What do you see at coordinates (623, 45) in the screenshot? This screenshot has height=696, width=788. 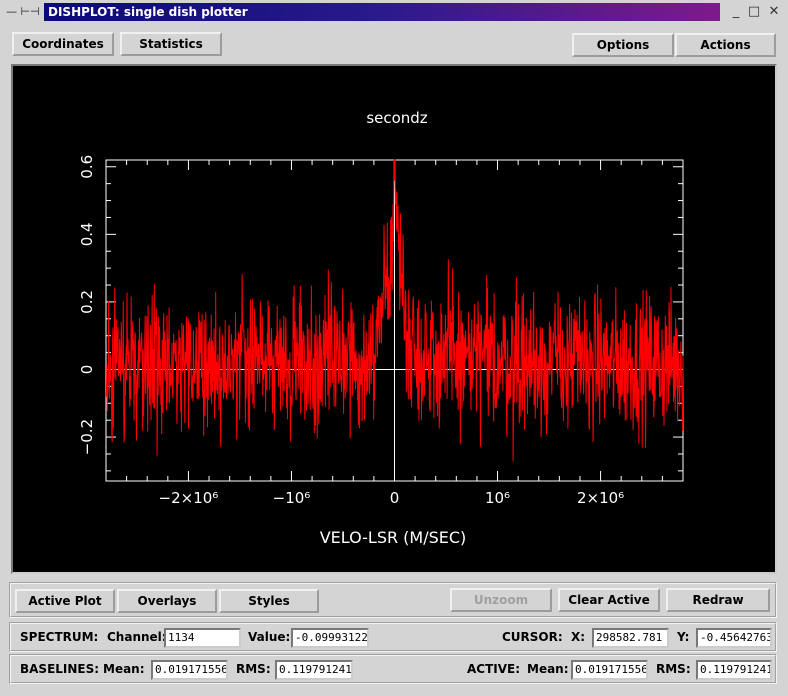 I see `options-button: Options` at bounding box center [623, 45].